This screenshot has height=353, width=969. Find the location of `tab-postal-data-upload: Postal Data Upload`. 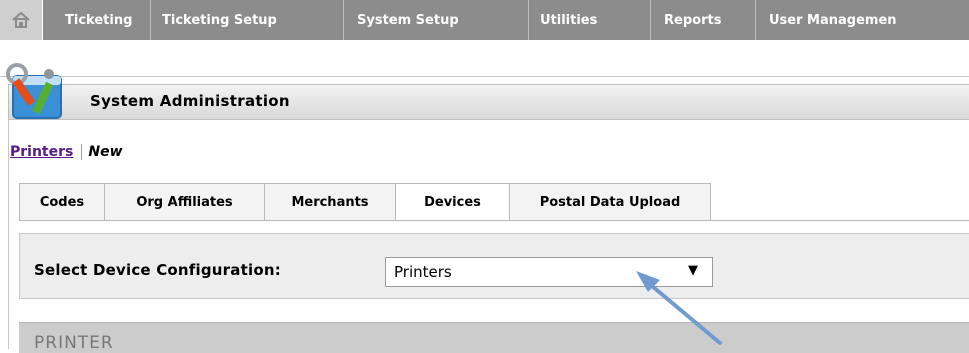

tab-postal-data-upload: Postal Data Upload is located at coordinates (610, 202).